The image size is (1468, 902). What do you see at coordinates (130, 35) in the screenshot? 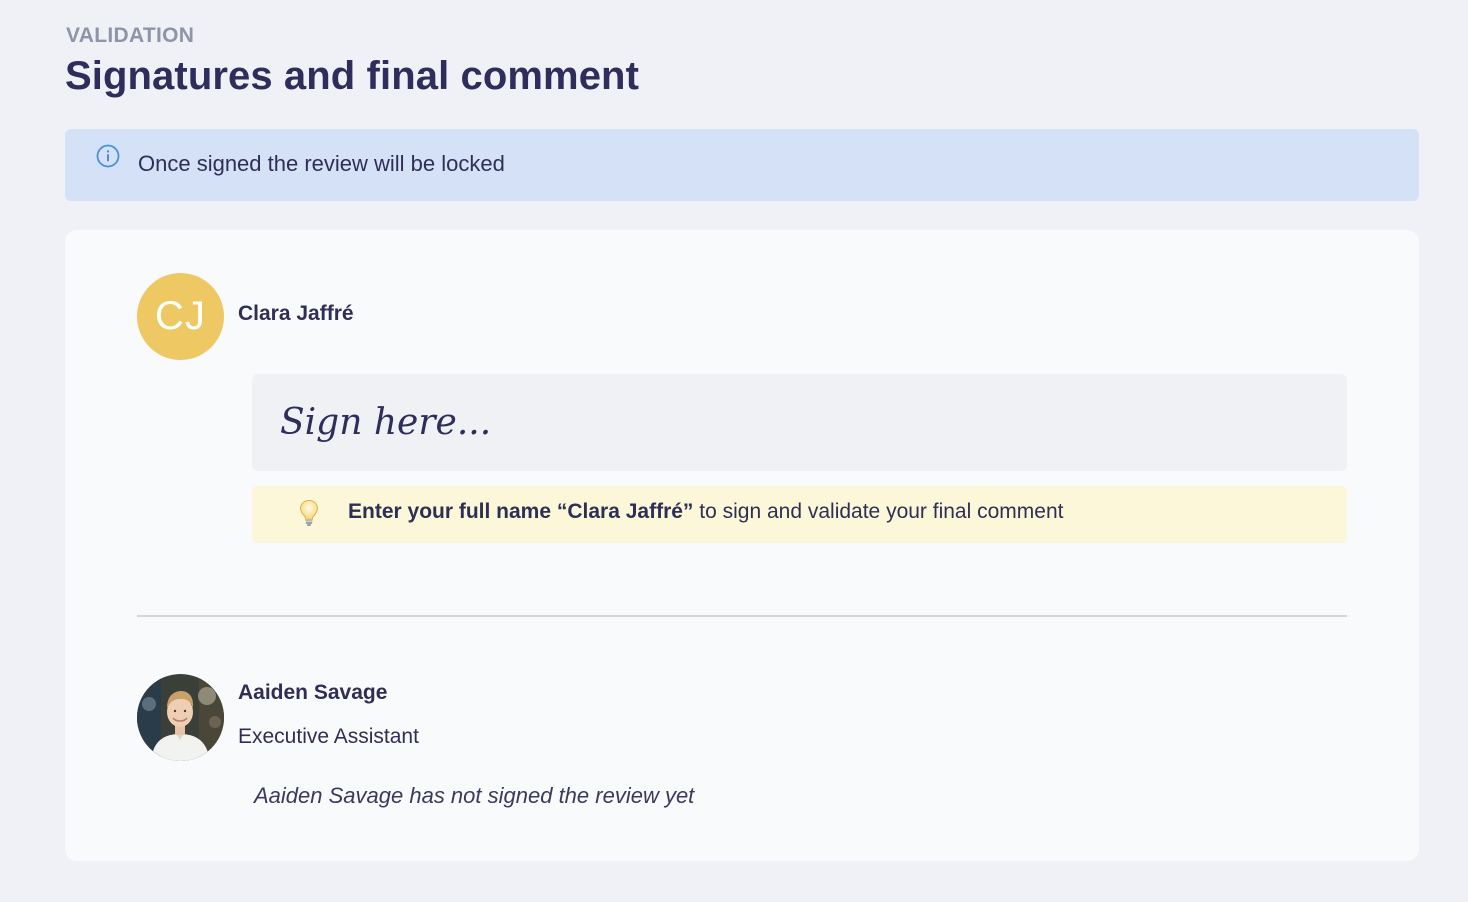
I see `section-eyebrow: VALIDATION` at bounding box center [130, 35].